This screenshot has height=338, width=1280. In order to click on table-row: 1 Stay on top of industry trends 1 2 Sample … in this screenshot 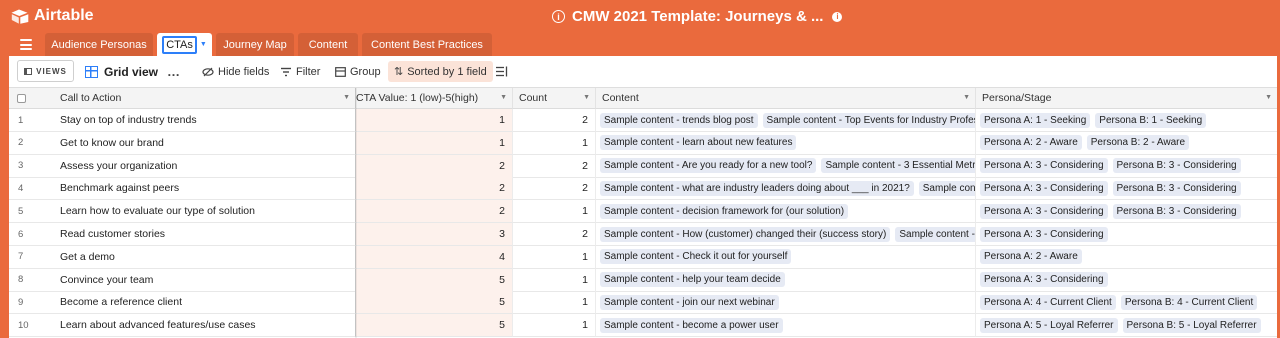, I will do `click(643, 120)`.